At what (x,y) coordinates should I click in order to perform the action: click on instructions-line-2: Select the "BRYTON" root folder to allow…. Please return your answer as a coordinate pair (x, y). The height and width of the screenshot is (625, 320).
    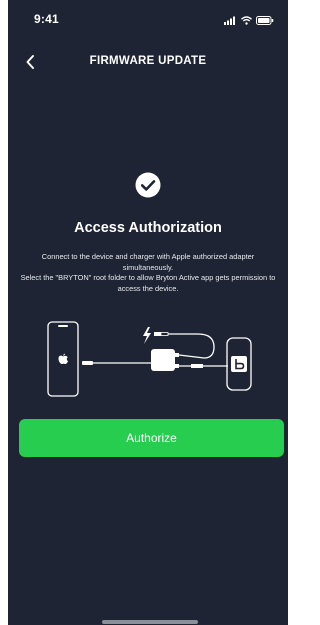
    Looking at the image, I should click on (148, 283).